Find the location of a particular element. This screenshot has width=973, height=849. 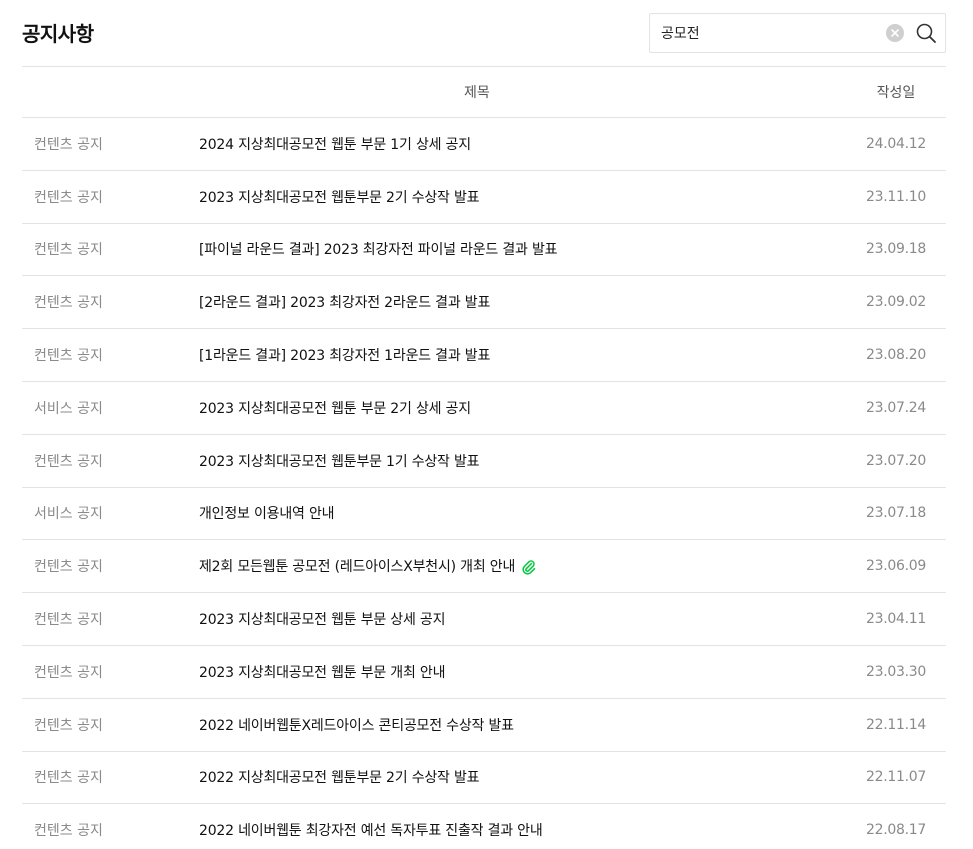

row-subject-cell: [2라운드 결과] 2023 최강자전 2라운드 결과 발표 is located at coordinates (522, 302).